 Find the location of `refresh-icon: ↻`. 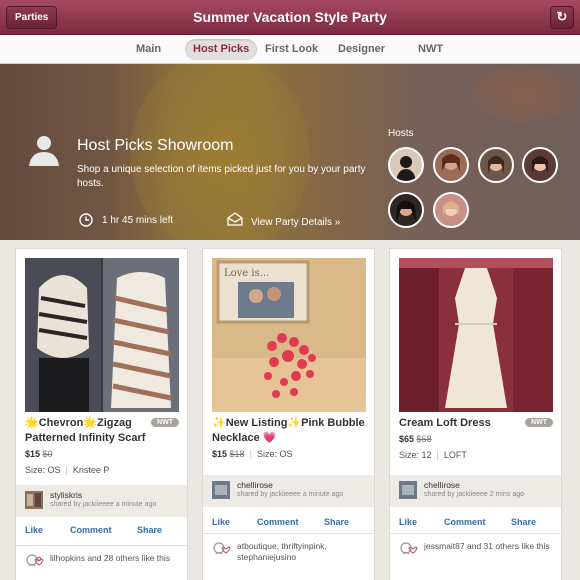

refresh-icon: ↻ is located at coordinates (562, 16).